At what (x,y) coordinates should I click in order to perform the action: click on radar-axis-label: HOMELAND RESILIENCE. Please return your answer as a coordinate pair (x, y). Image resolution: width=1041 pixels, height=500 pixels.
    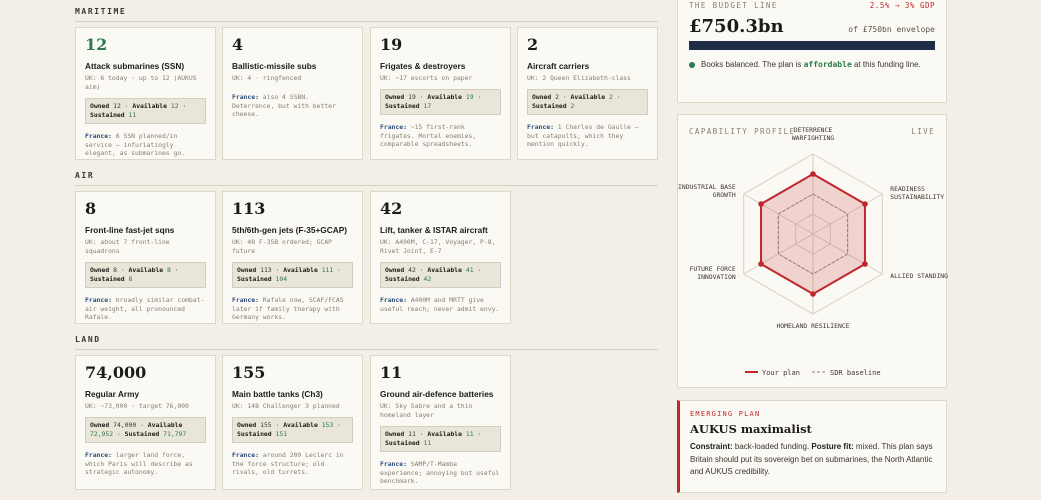
    Looking at the image, I should click on (812, 326).